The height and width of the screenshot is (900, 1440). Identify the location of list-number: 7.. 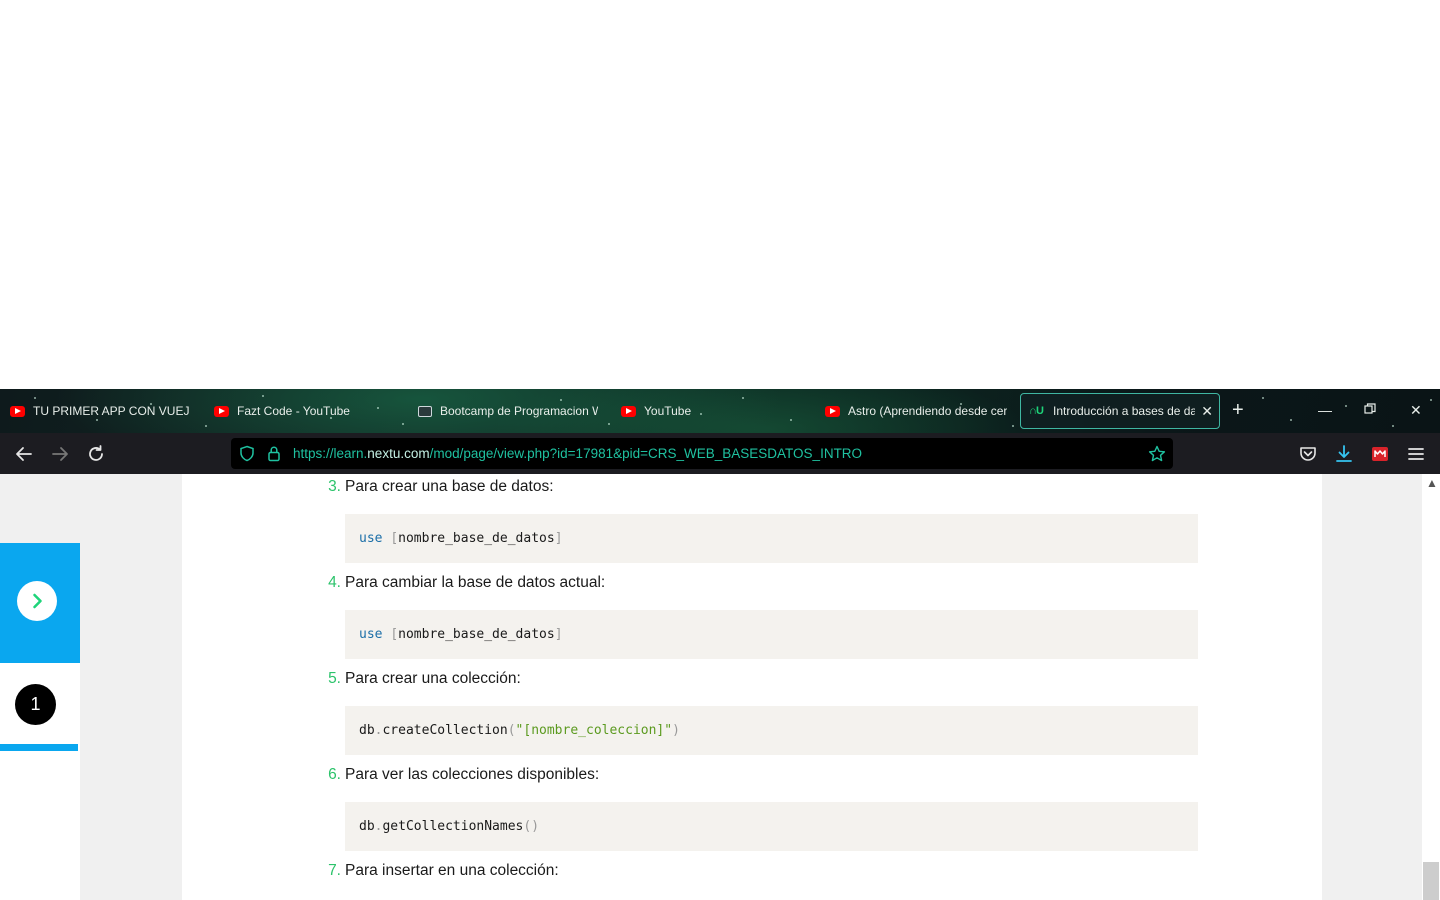
(334, 870).